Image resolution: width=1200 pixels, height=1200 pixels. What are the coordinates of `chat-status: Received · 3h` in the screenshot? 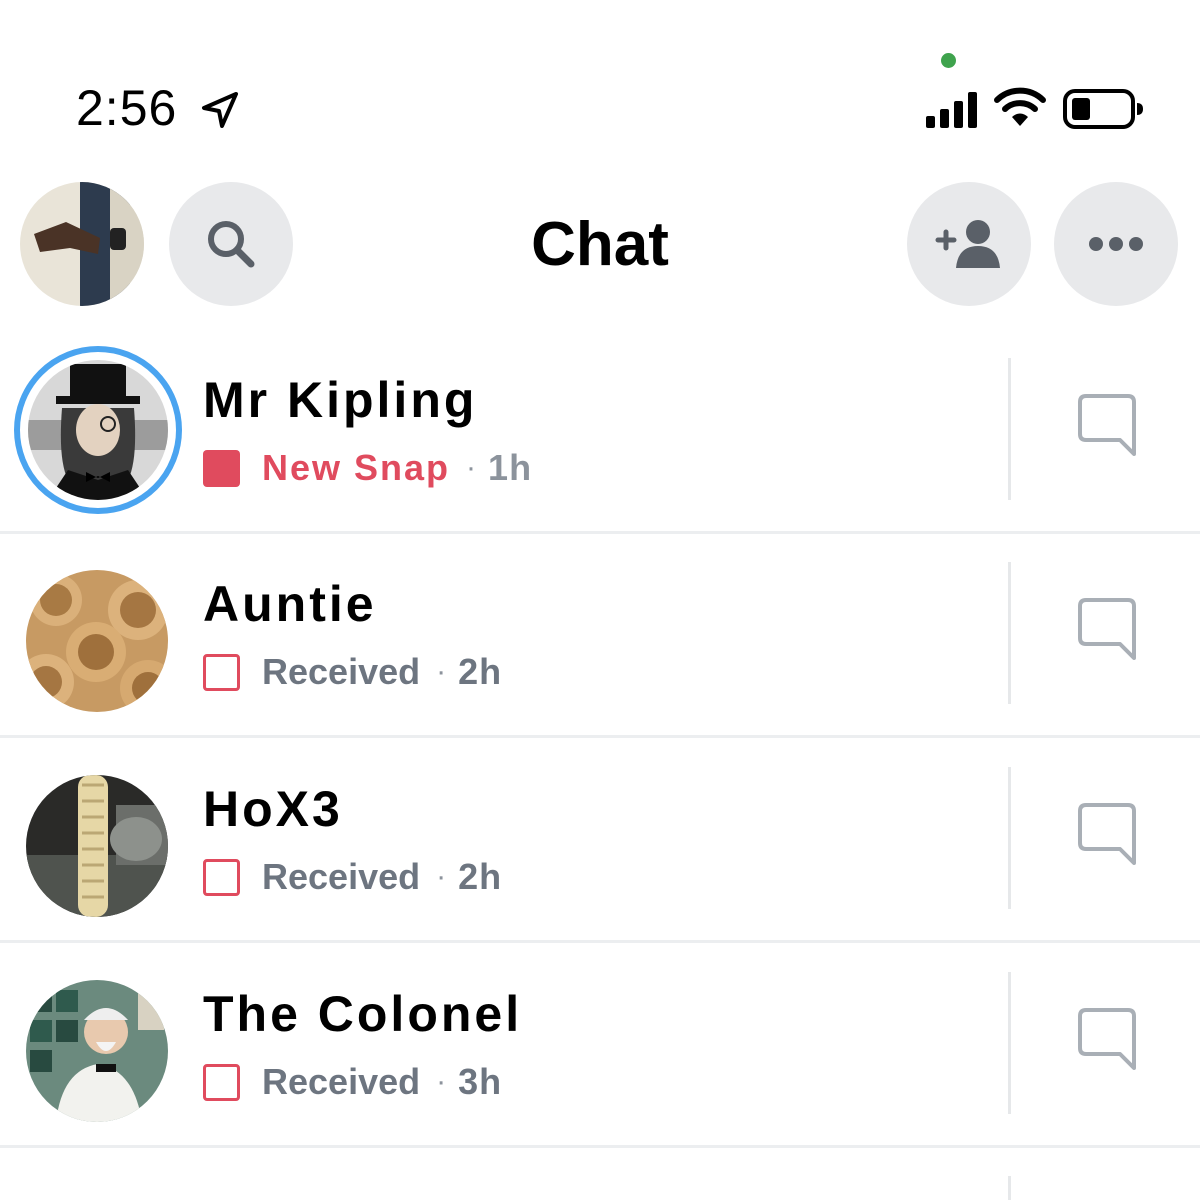 It's located at (352, 1082).